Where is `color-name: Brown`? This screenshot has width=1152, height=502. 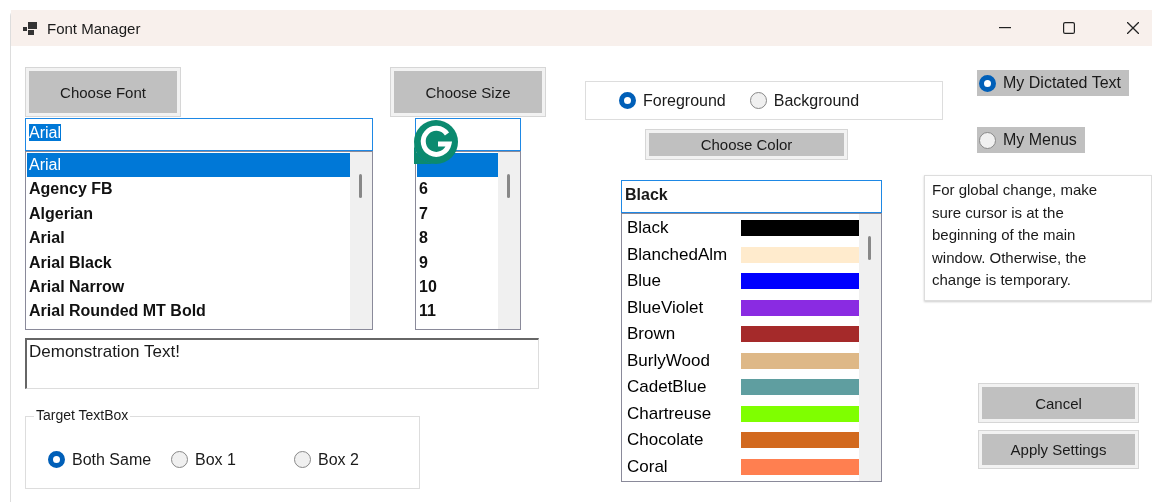
color-name: Brown is located at coordinates (684, 334).